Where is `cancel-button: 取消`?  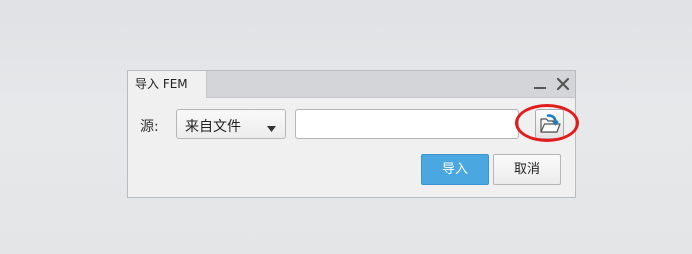 cancel-button: 取消 is located at coordinates (527, 169).